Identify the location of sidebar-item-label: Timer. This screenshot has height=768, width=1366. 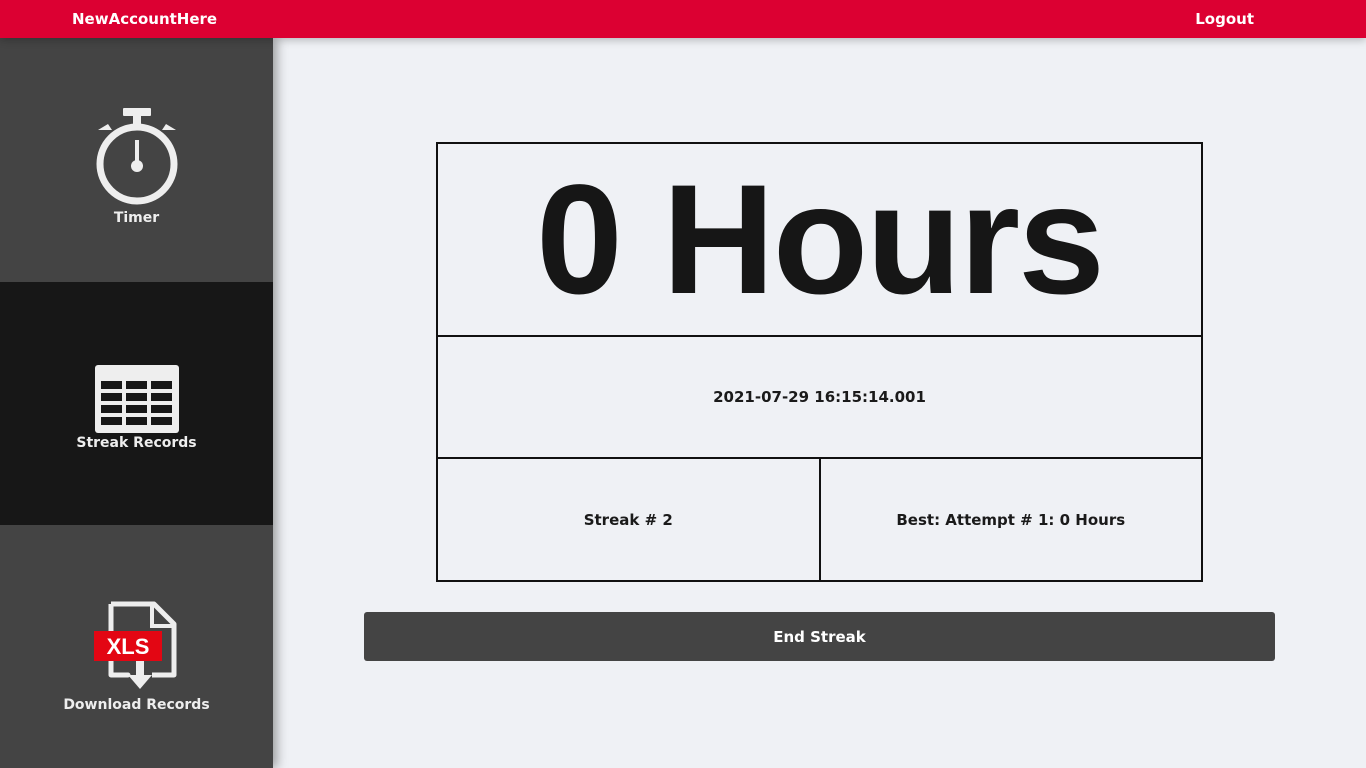
(136, 218).